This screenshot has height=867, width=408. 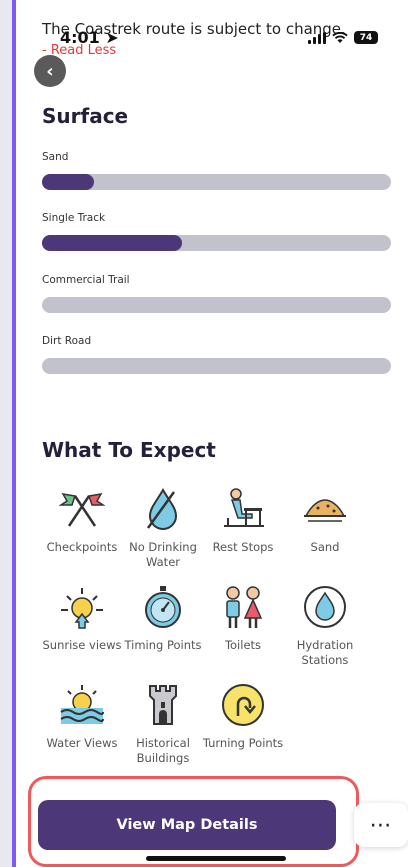 I want to click on expect-label-water-views: Water Views, so click(x=82, y=743).